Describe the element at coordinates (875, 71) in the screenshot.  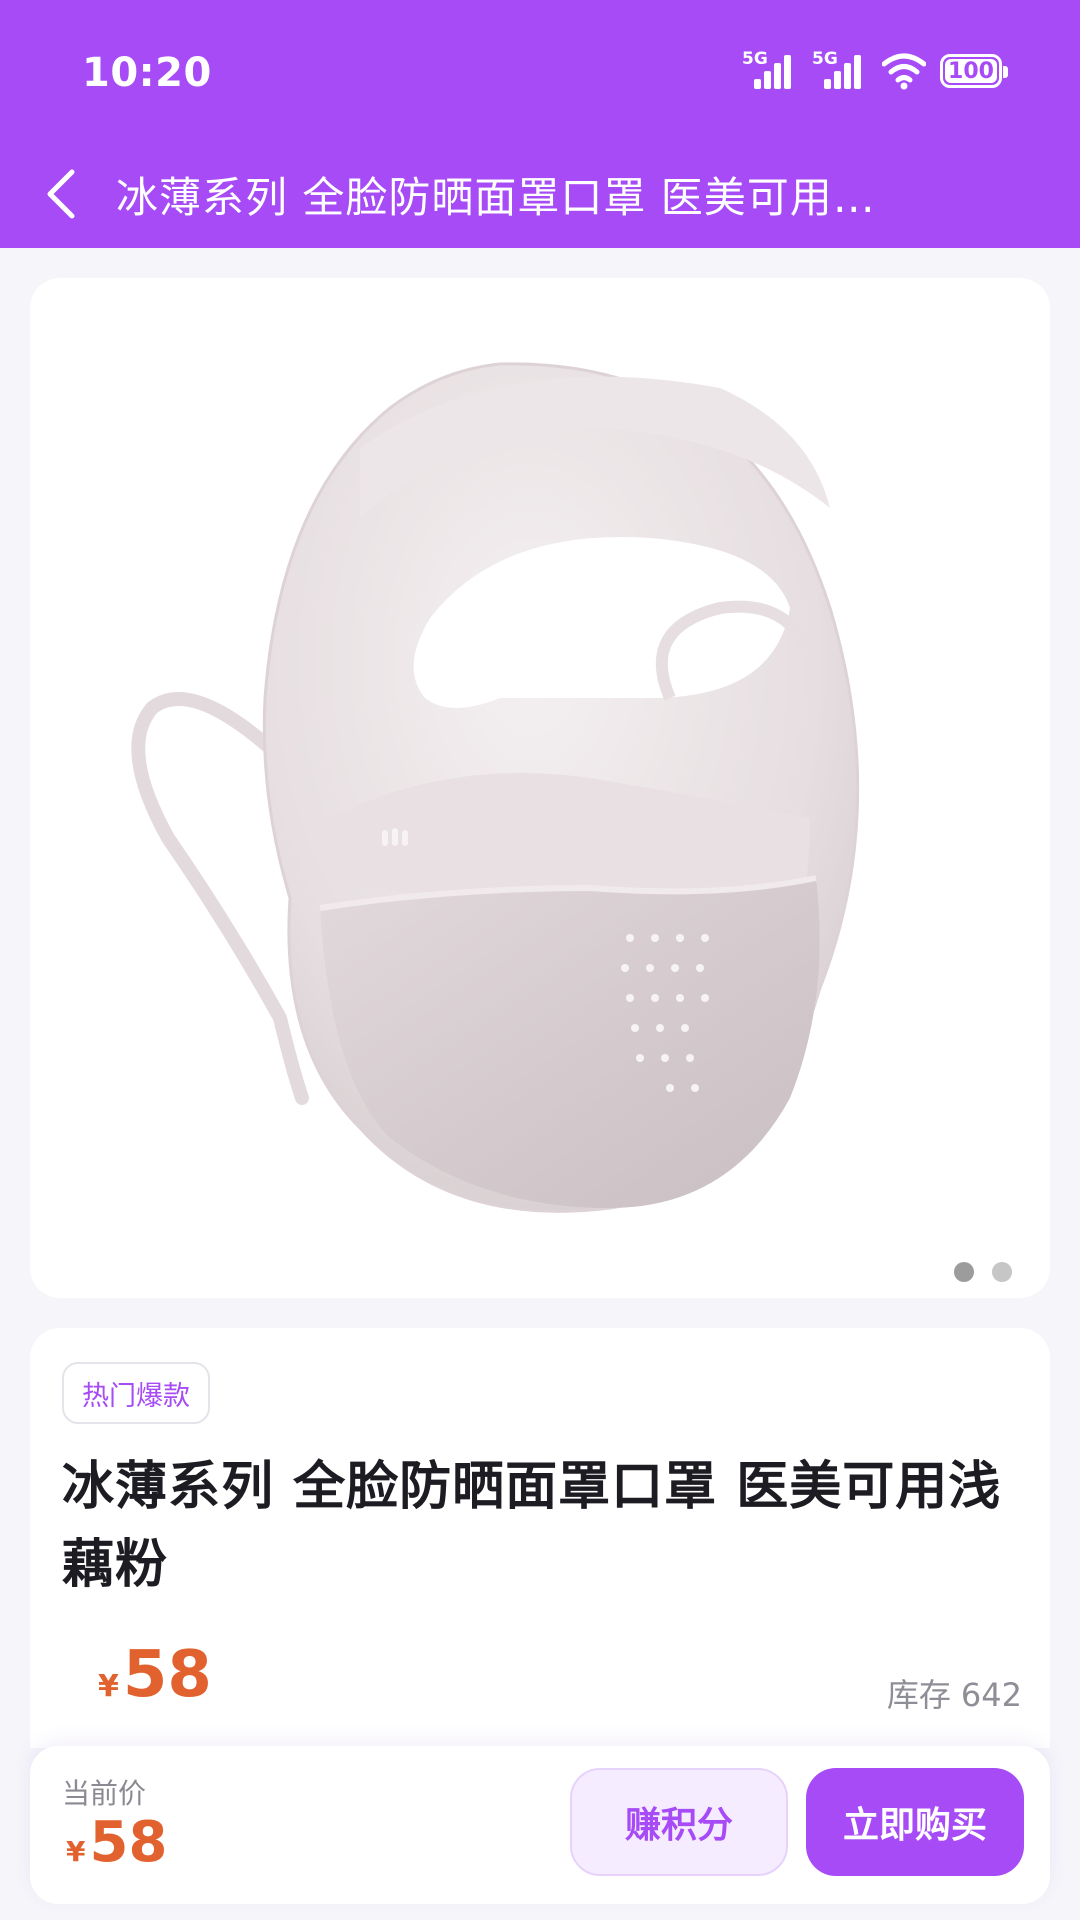
I see `status-icons: 5G 5G 100` at that location.